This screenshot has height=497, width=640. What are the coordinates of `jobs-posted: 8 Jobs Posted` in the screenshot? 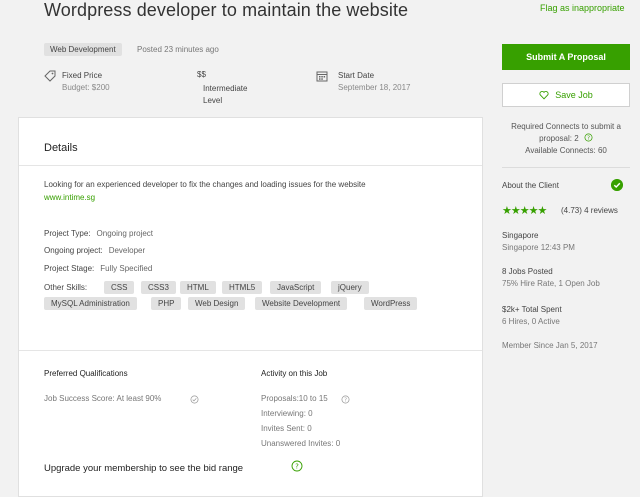 It's located at (527, 271).